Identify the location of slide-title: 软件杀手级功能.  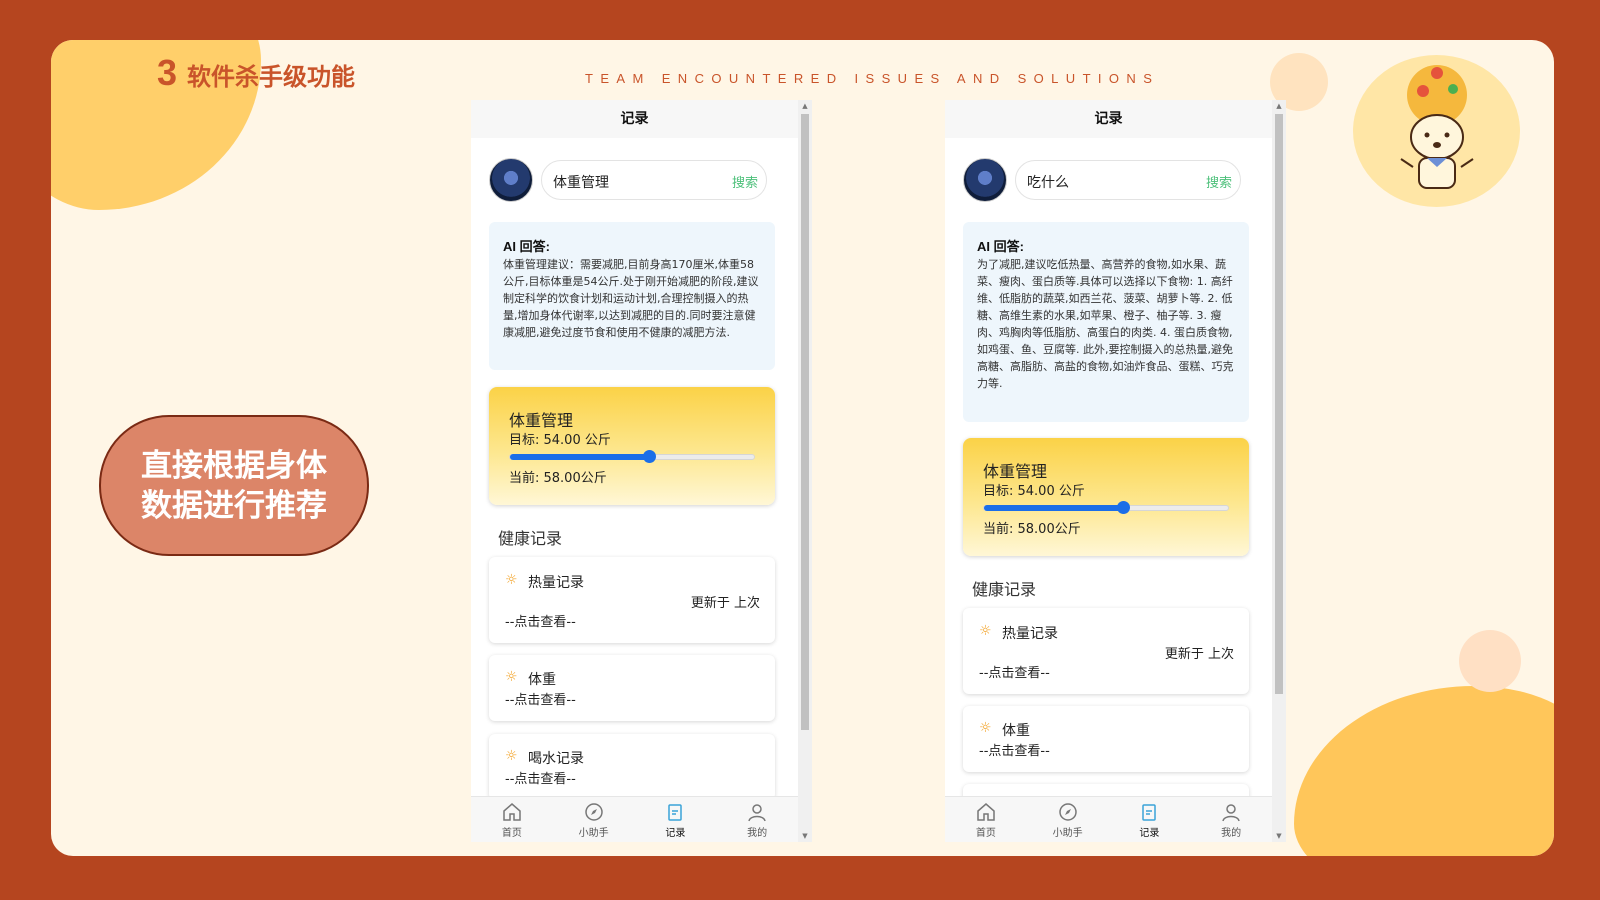
(271, 77).